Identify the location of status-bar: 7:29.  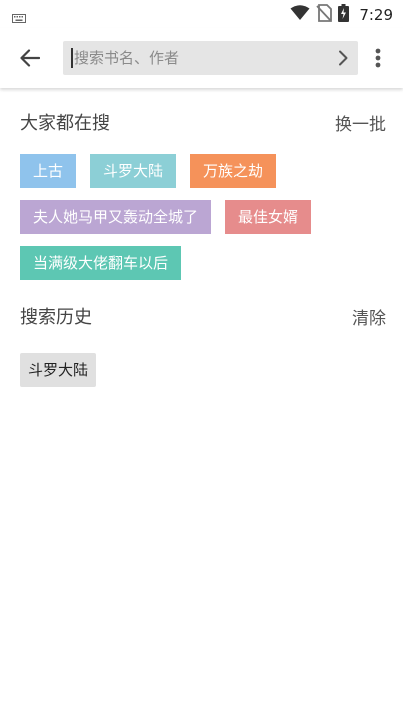
(201, 14).